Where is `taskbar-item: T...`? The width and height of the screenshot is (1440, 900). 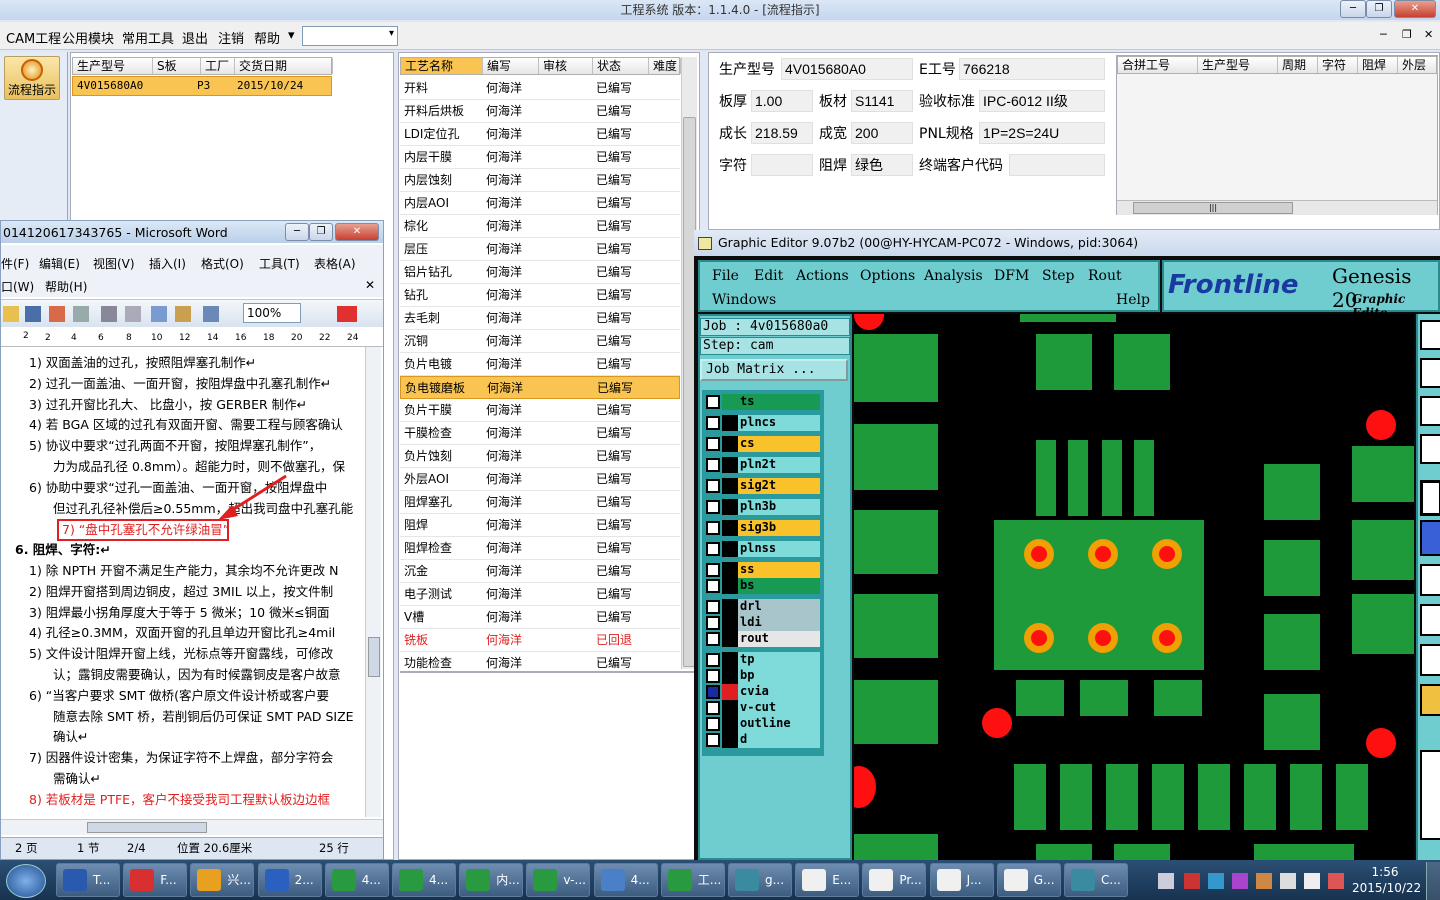 taskbar-item: T... is located at coordinates (88, 880).